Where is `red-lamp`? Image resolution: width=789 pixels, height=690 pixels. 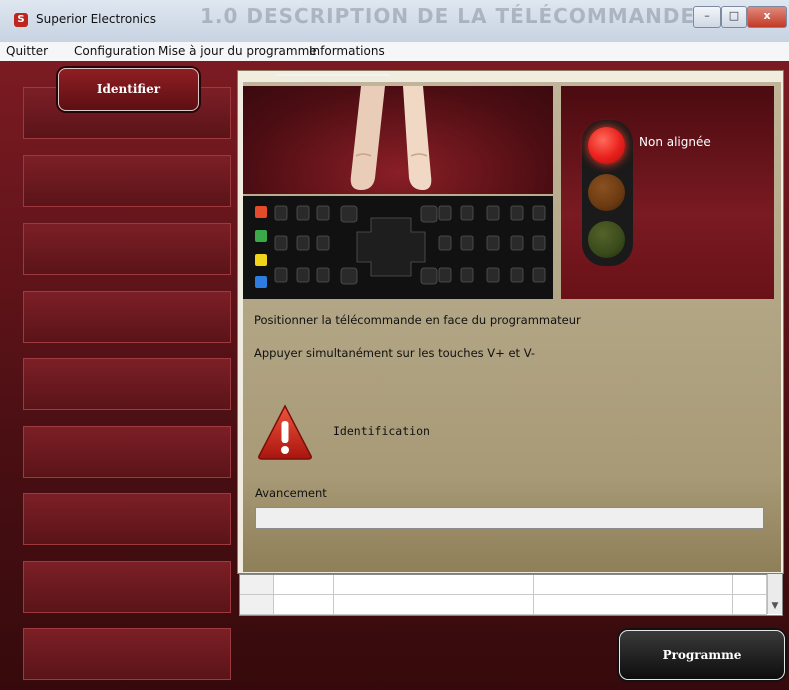
red-lamp is located at coordinates (606, 145).